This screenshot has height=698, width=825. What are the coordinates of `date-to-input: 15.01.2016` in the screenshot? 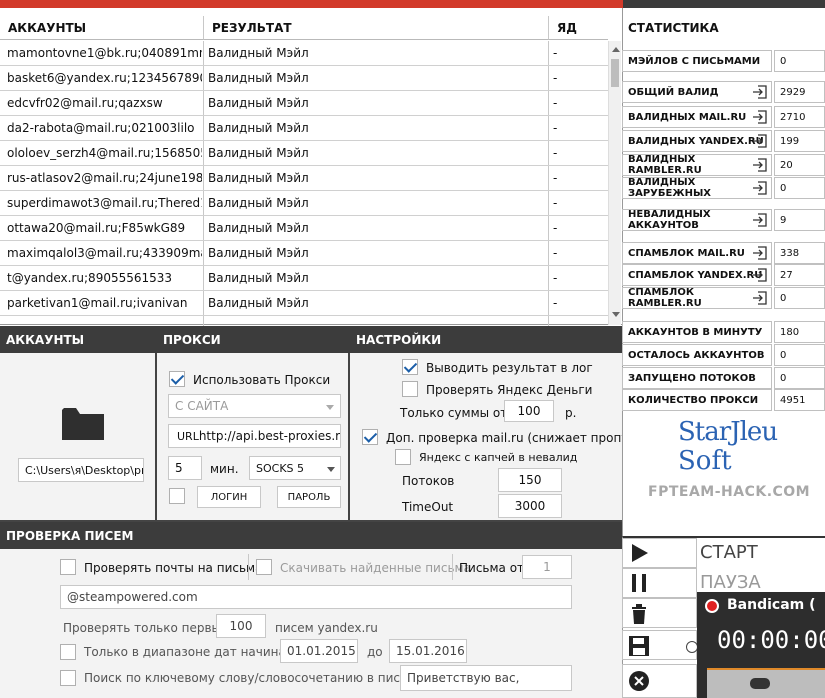 It's located at (428, 651).